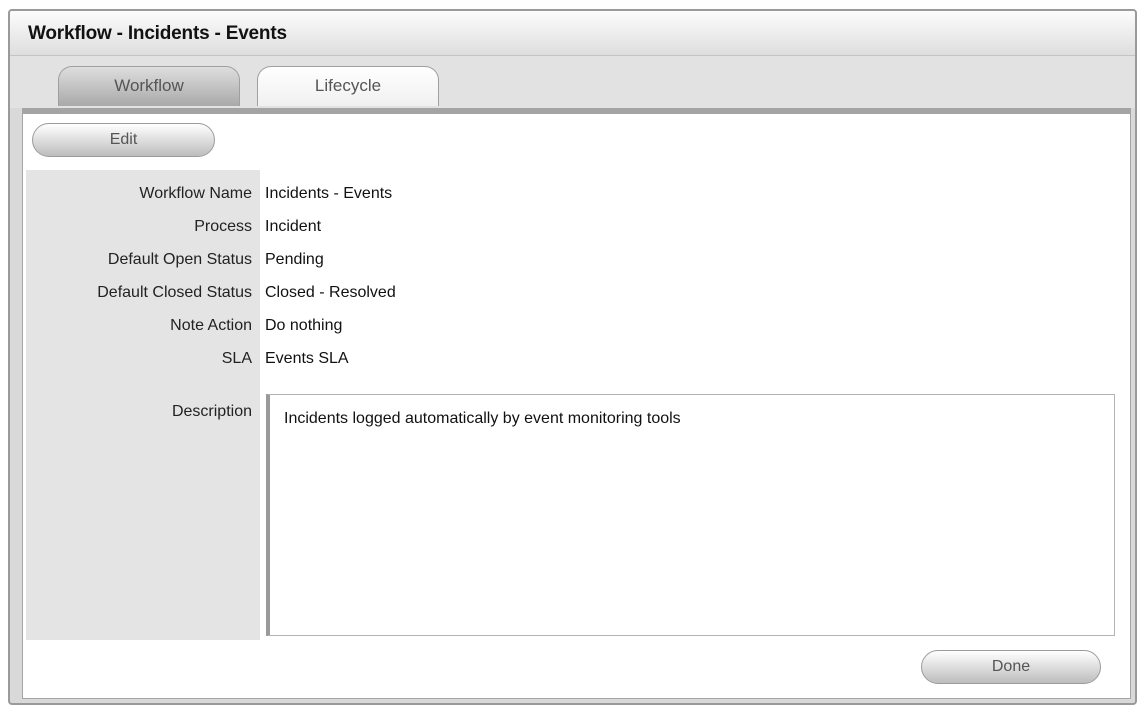 The width and height of the screenshot is (1137, 709). I want to click on dialog-title-bar: Workflow - Incidents - Events, so click(572, 33).